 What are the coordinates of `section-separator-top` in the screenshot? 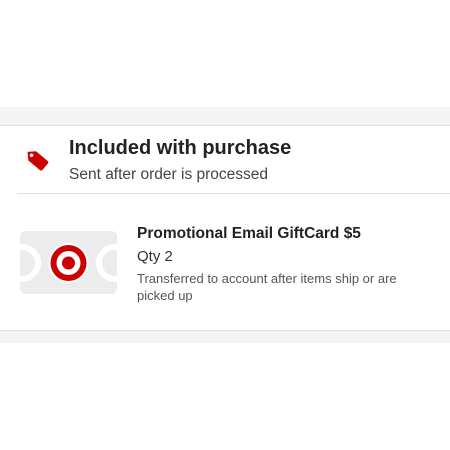 It's located at (225, 116).